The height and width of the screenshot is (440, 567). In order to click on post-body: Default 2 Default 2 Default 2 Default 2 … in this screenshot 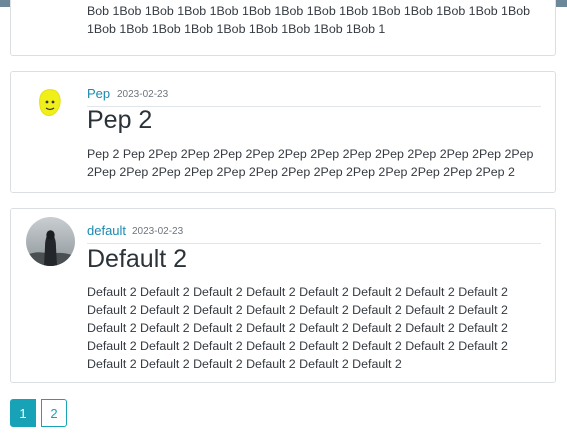, I will do `click(297, 328)`.